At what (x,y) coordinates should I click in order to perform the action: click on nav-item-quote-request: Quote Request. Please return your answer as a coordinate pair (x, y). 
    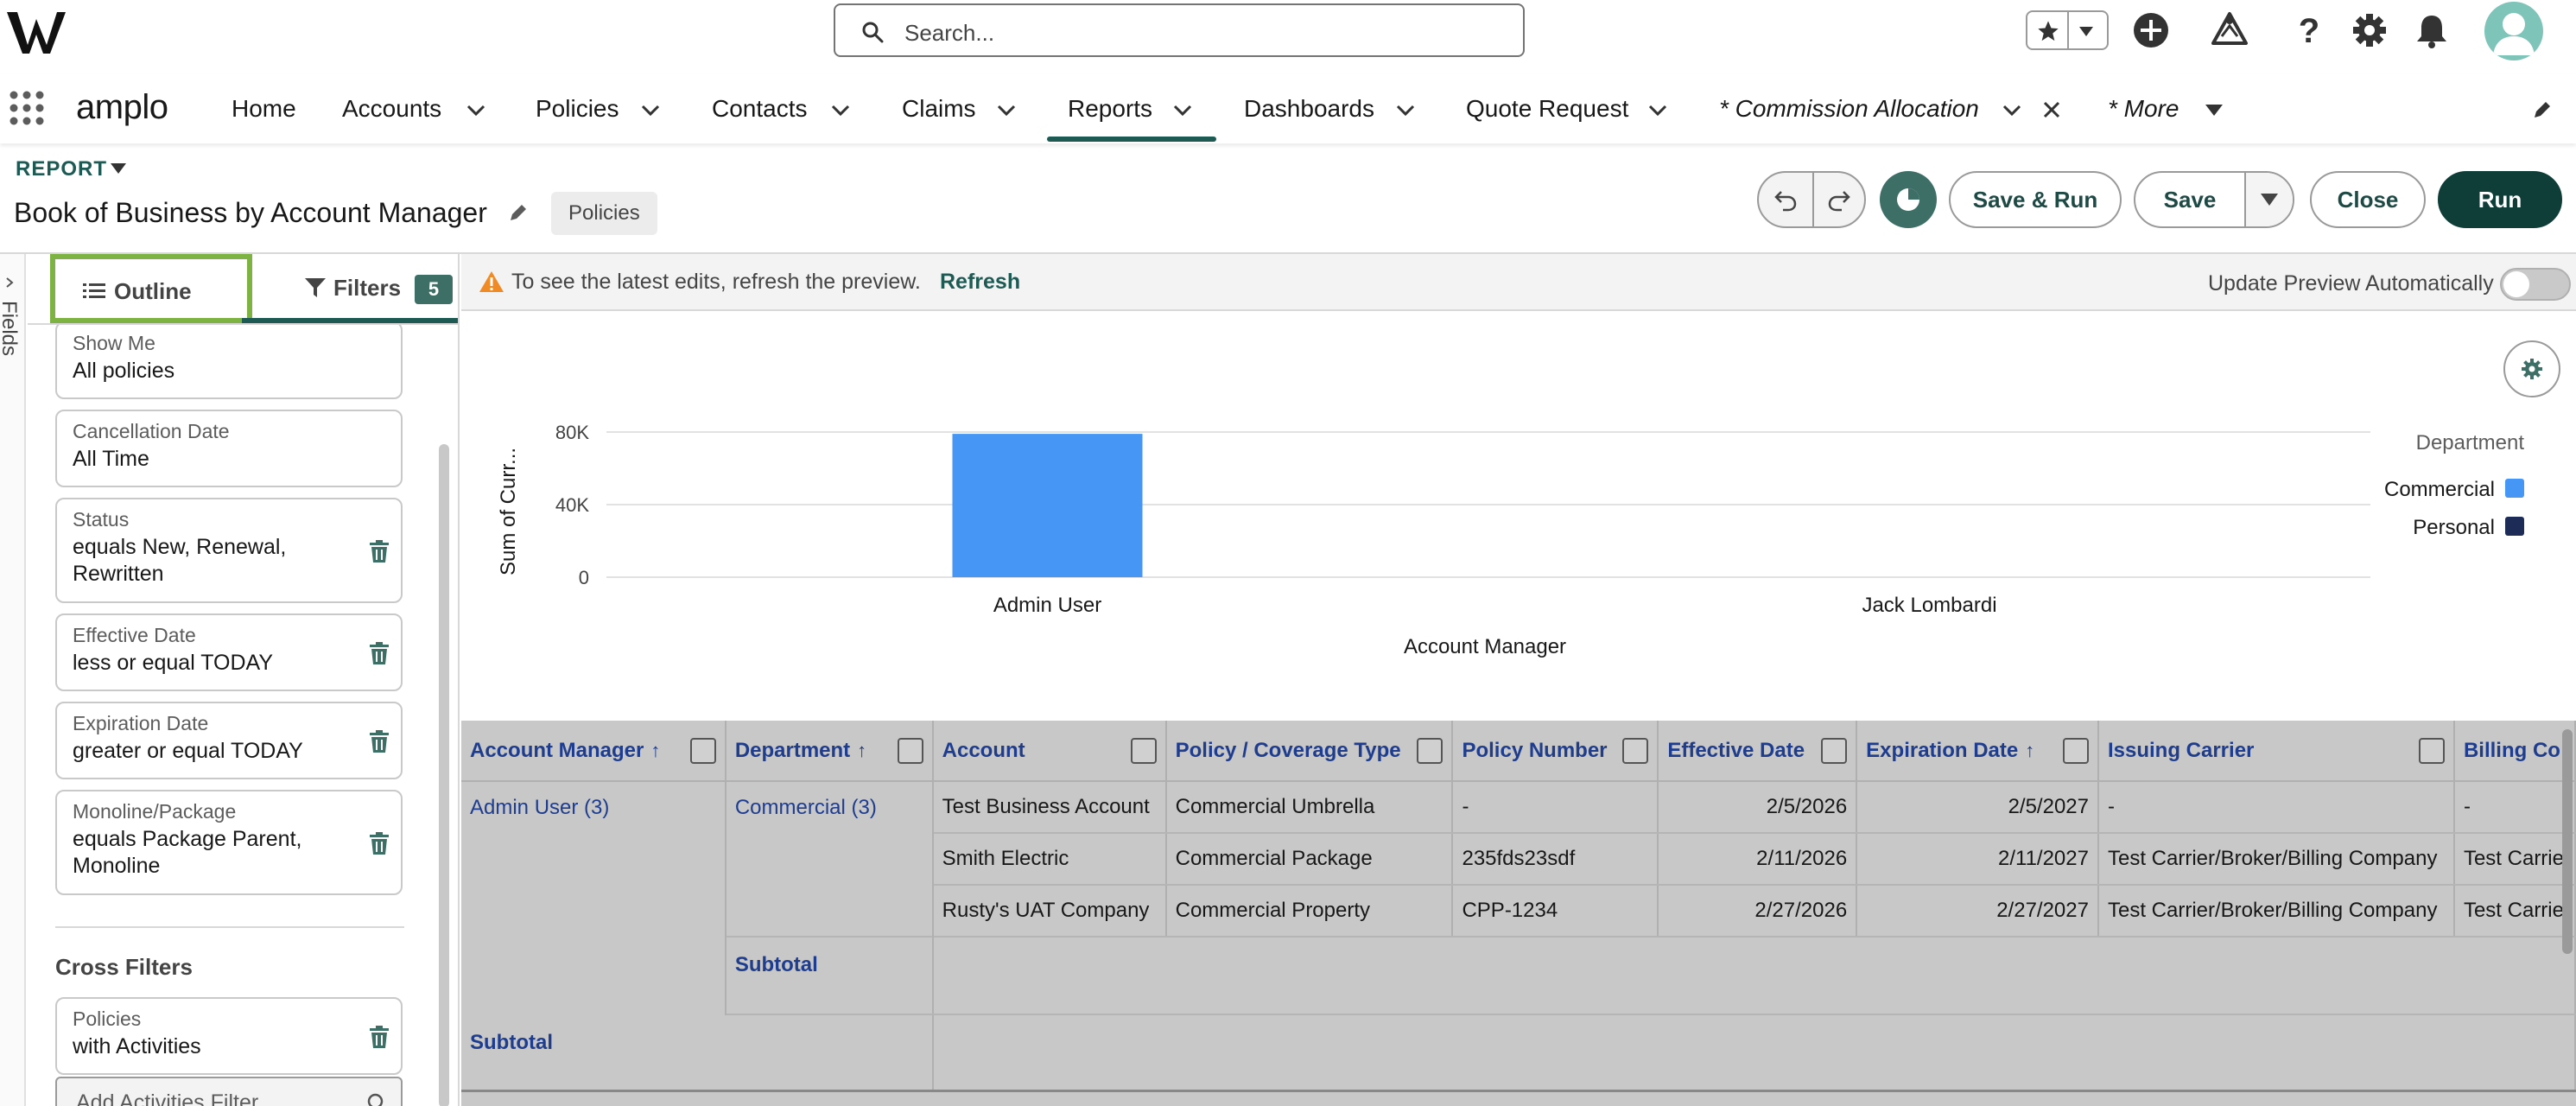
    Looking at the image, I should click on (1547, 109).